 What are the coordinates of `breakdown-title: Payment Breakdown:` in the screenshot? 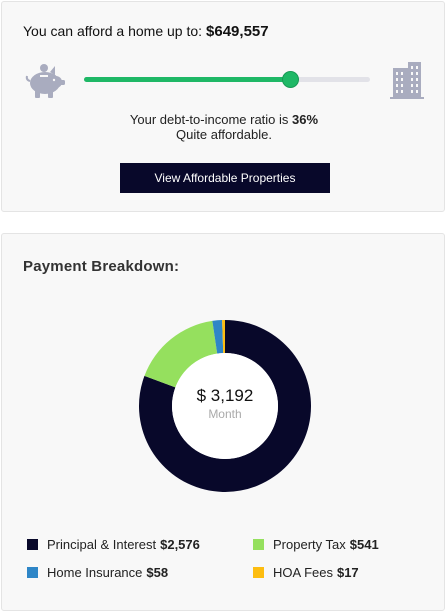 It's located at (101, 266).